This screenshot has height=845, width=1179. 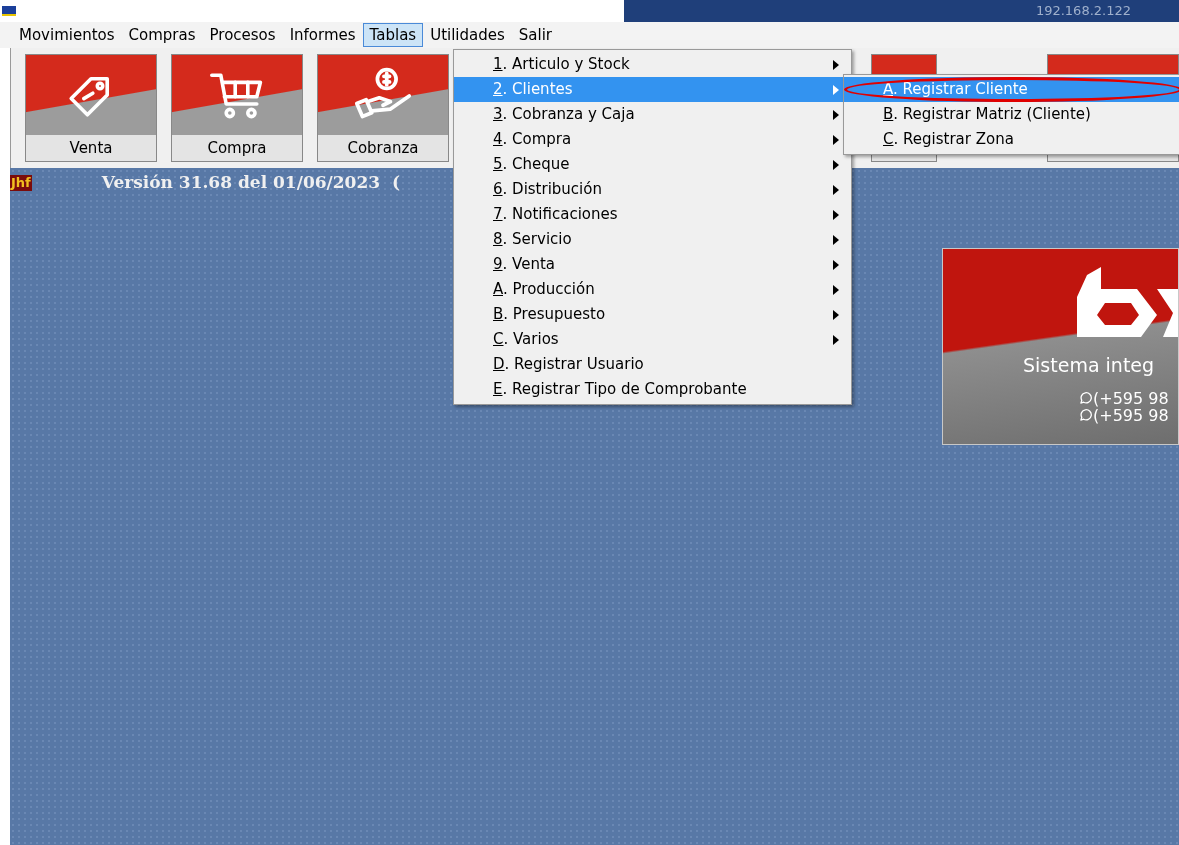 What do you see at coordinates (91, 108) in the screenshot?
I see `toolbar-button: Venta` at bounding box center [91, 108].